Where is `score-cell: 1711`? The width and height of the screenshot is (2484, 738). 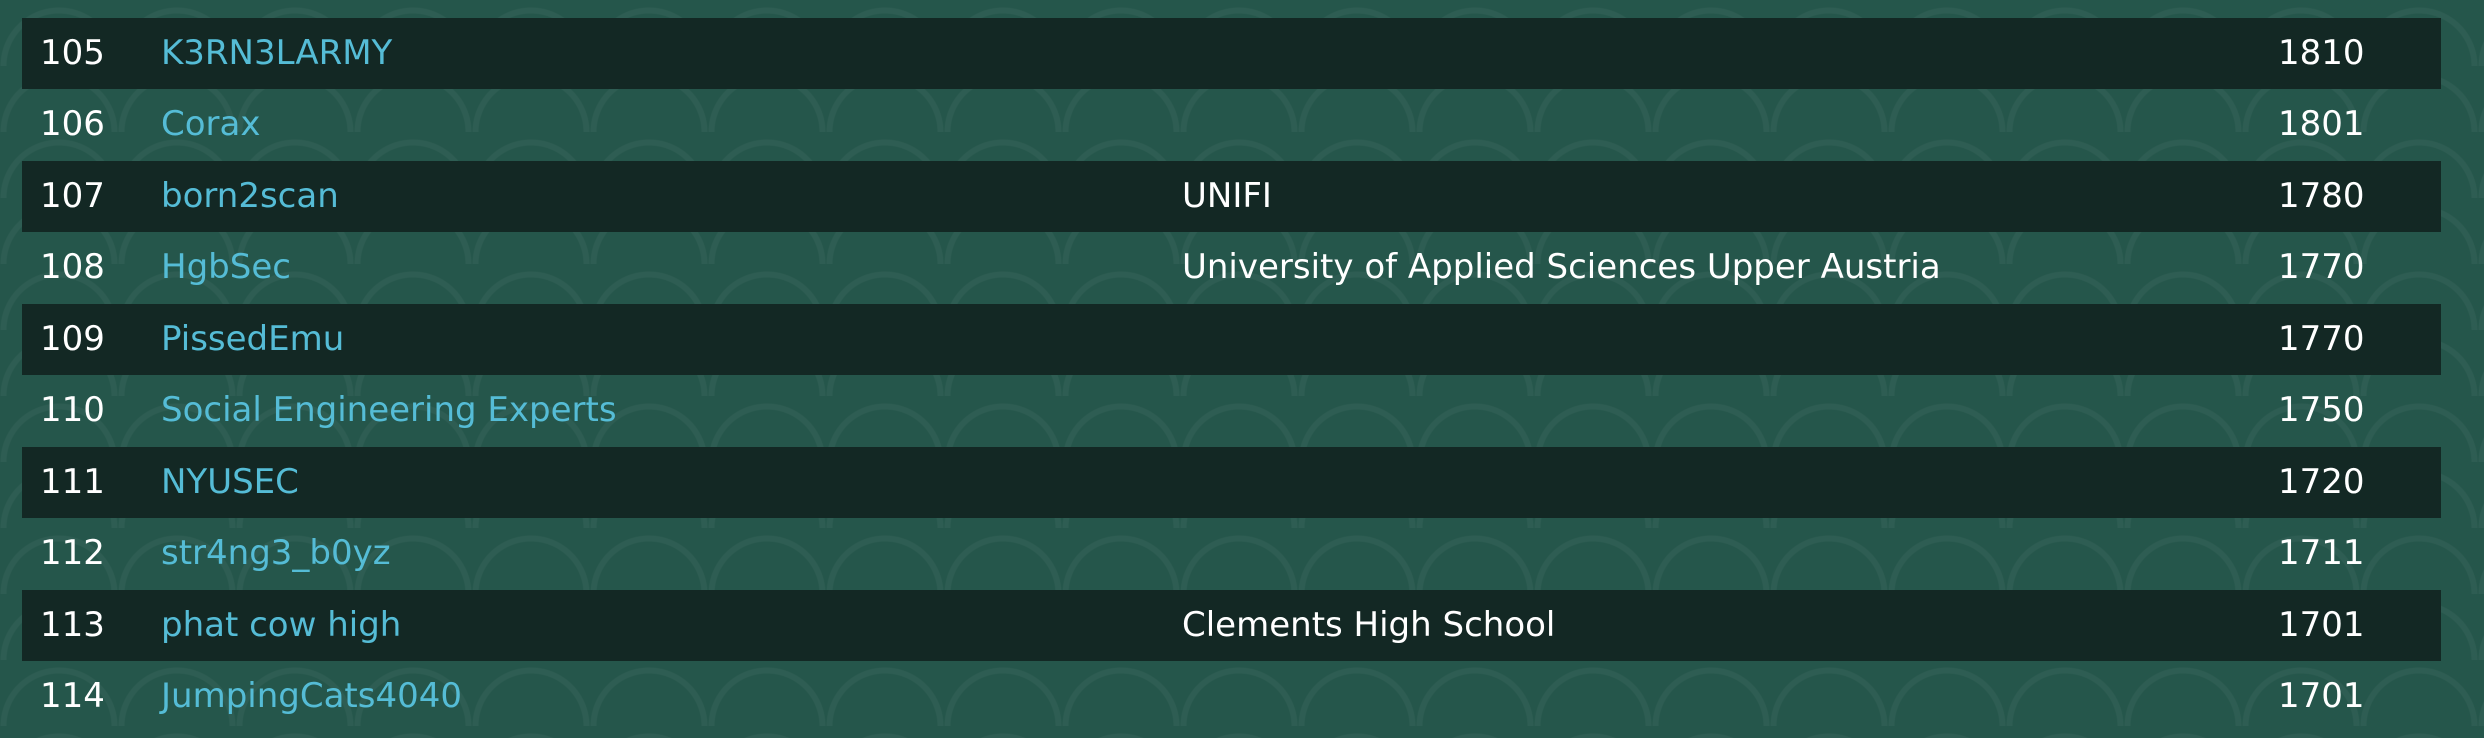
score-cell: 1711 is located at coordinates (2321, 553).